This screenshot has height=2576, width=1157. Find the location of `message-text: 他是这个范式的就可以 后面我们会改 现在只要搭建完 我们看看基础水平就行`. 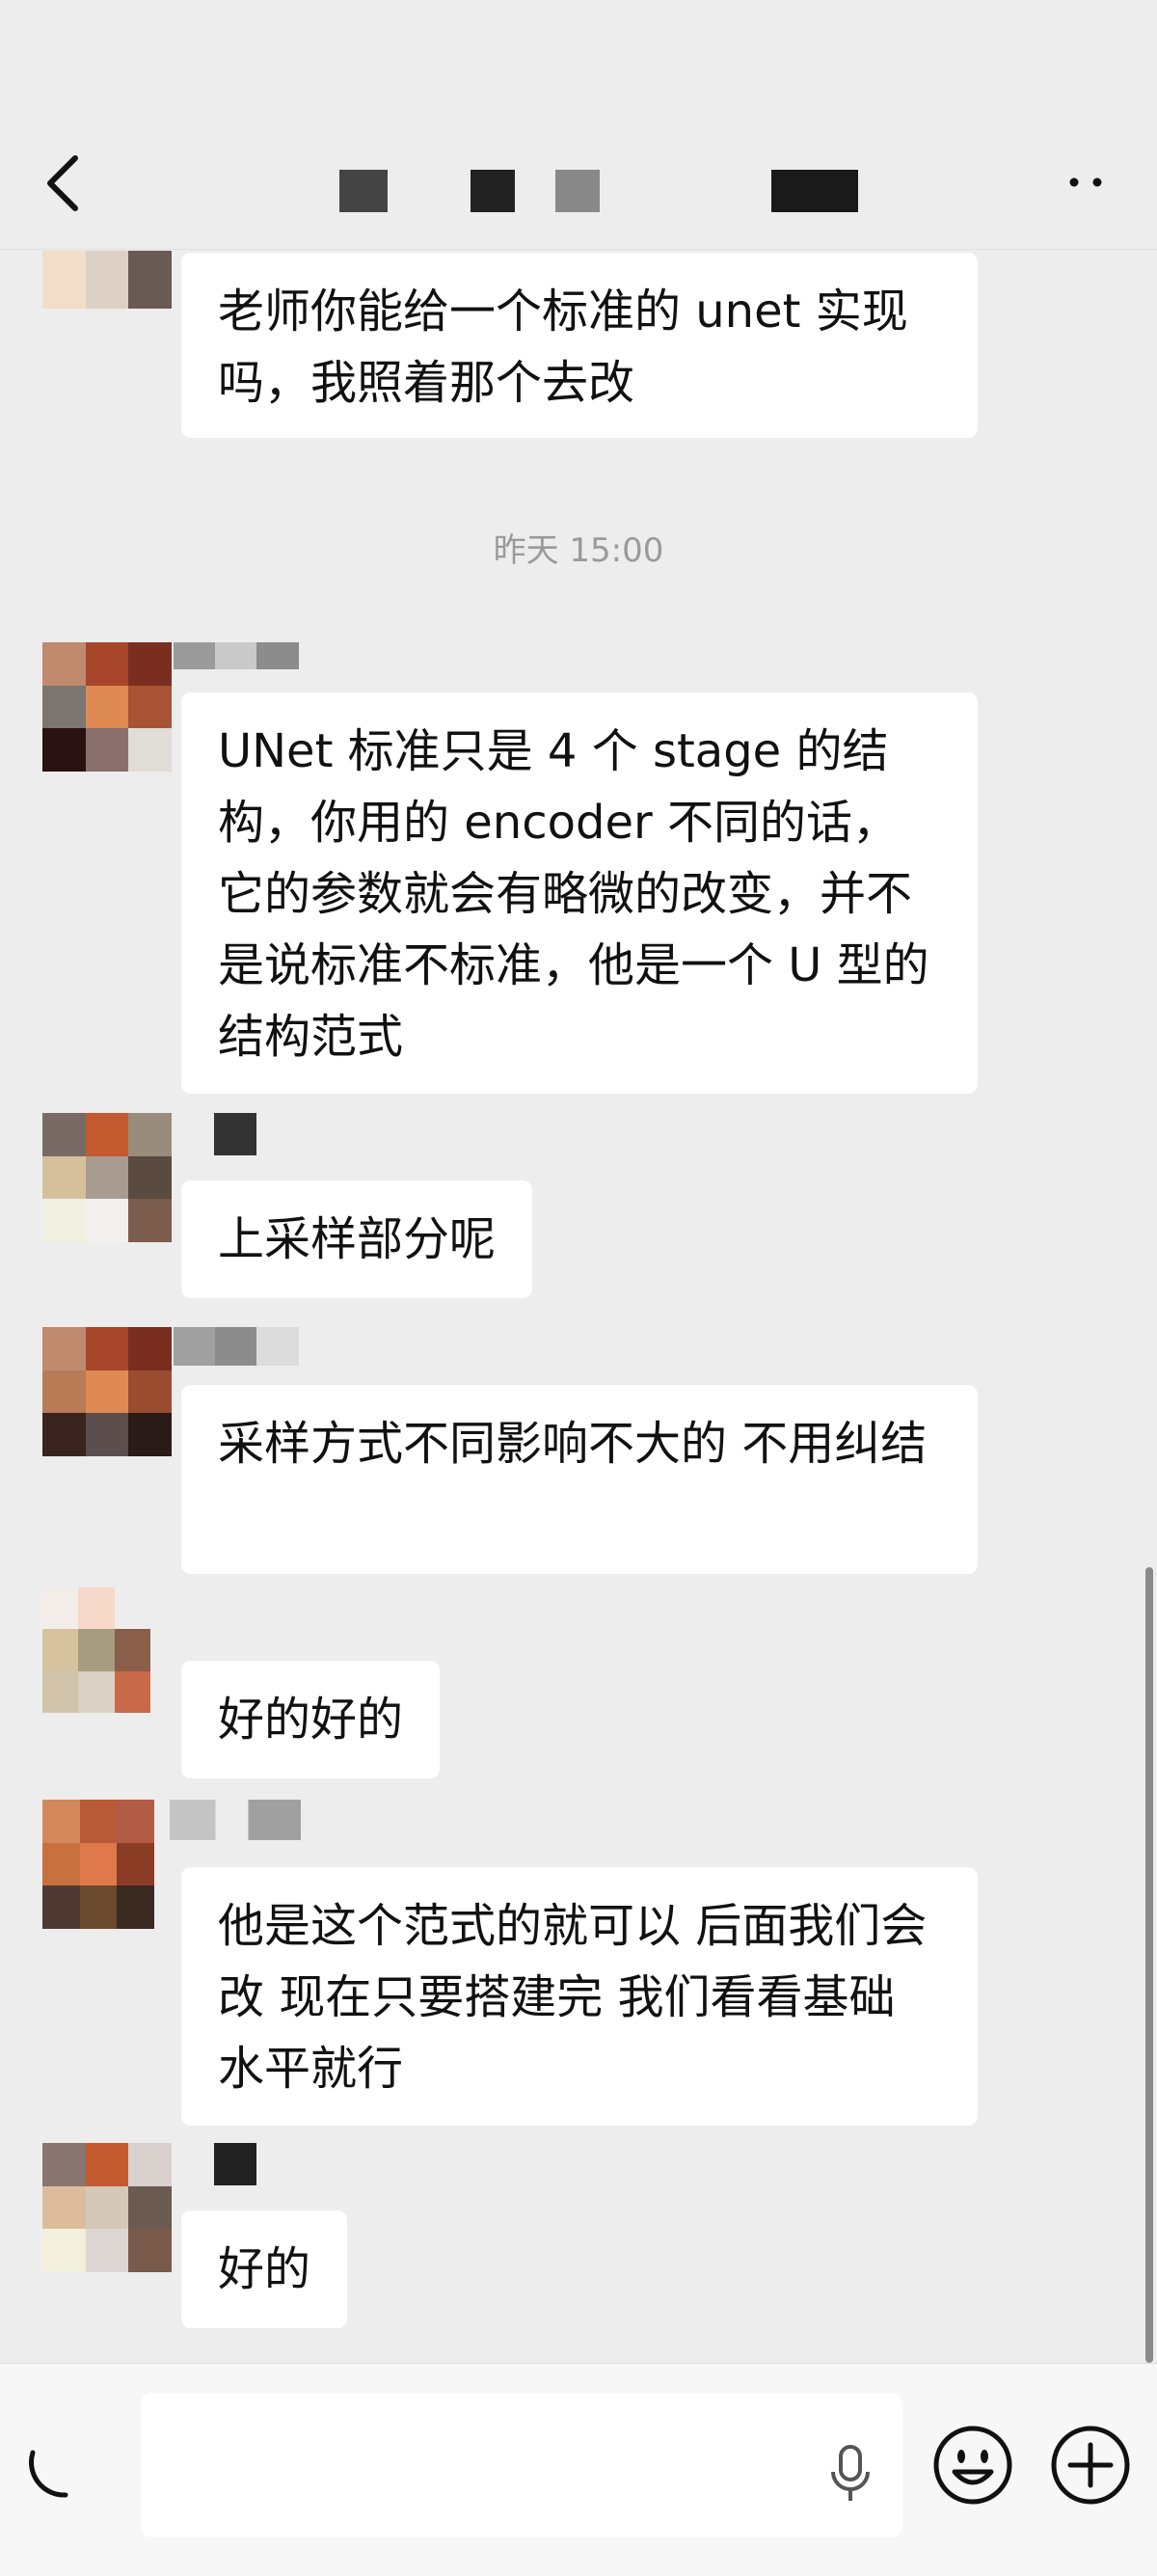

message-text: 他是这个范式的就可以 后面我们会改 现在只要搭建完 我们看看基础水平就行 is located at coordinates (573, 1997).